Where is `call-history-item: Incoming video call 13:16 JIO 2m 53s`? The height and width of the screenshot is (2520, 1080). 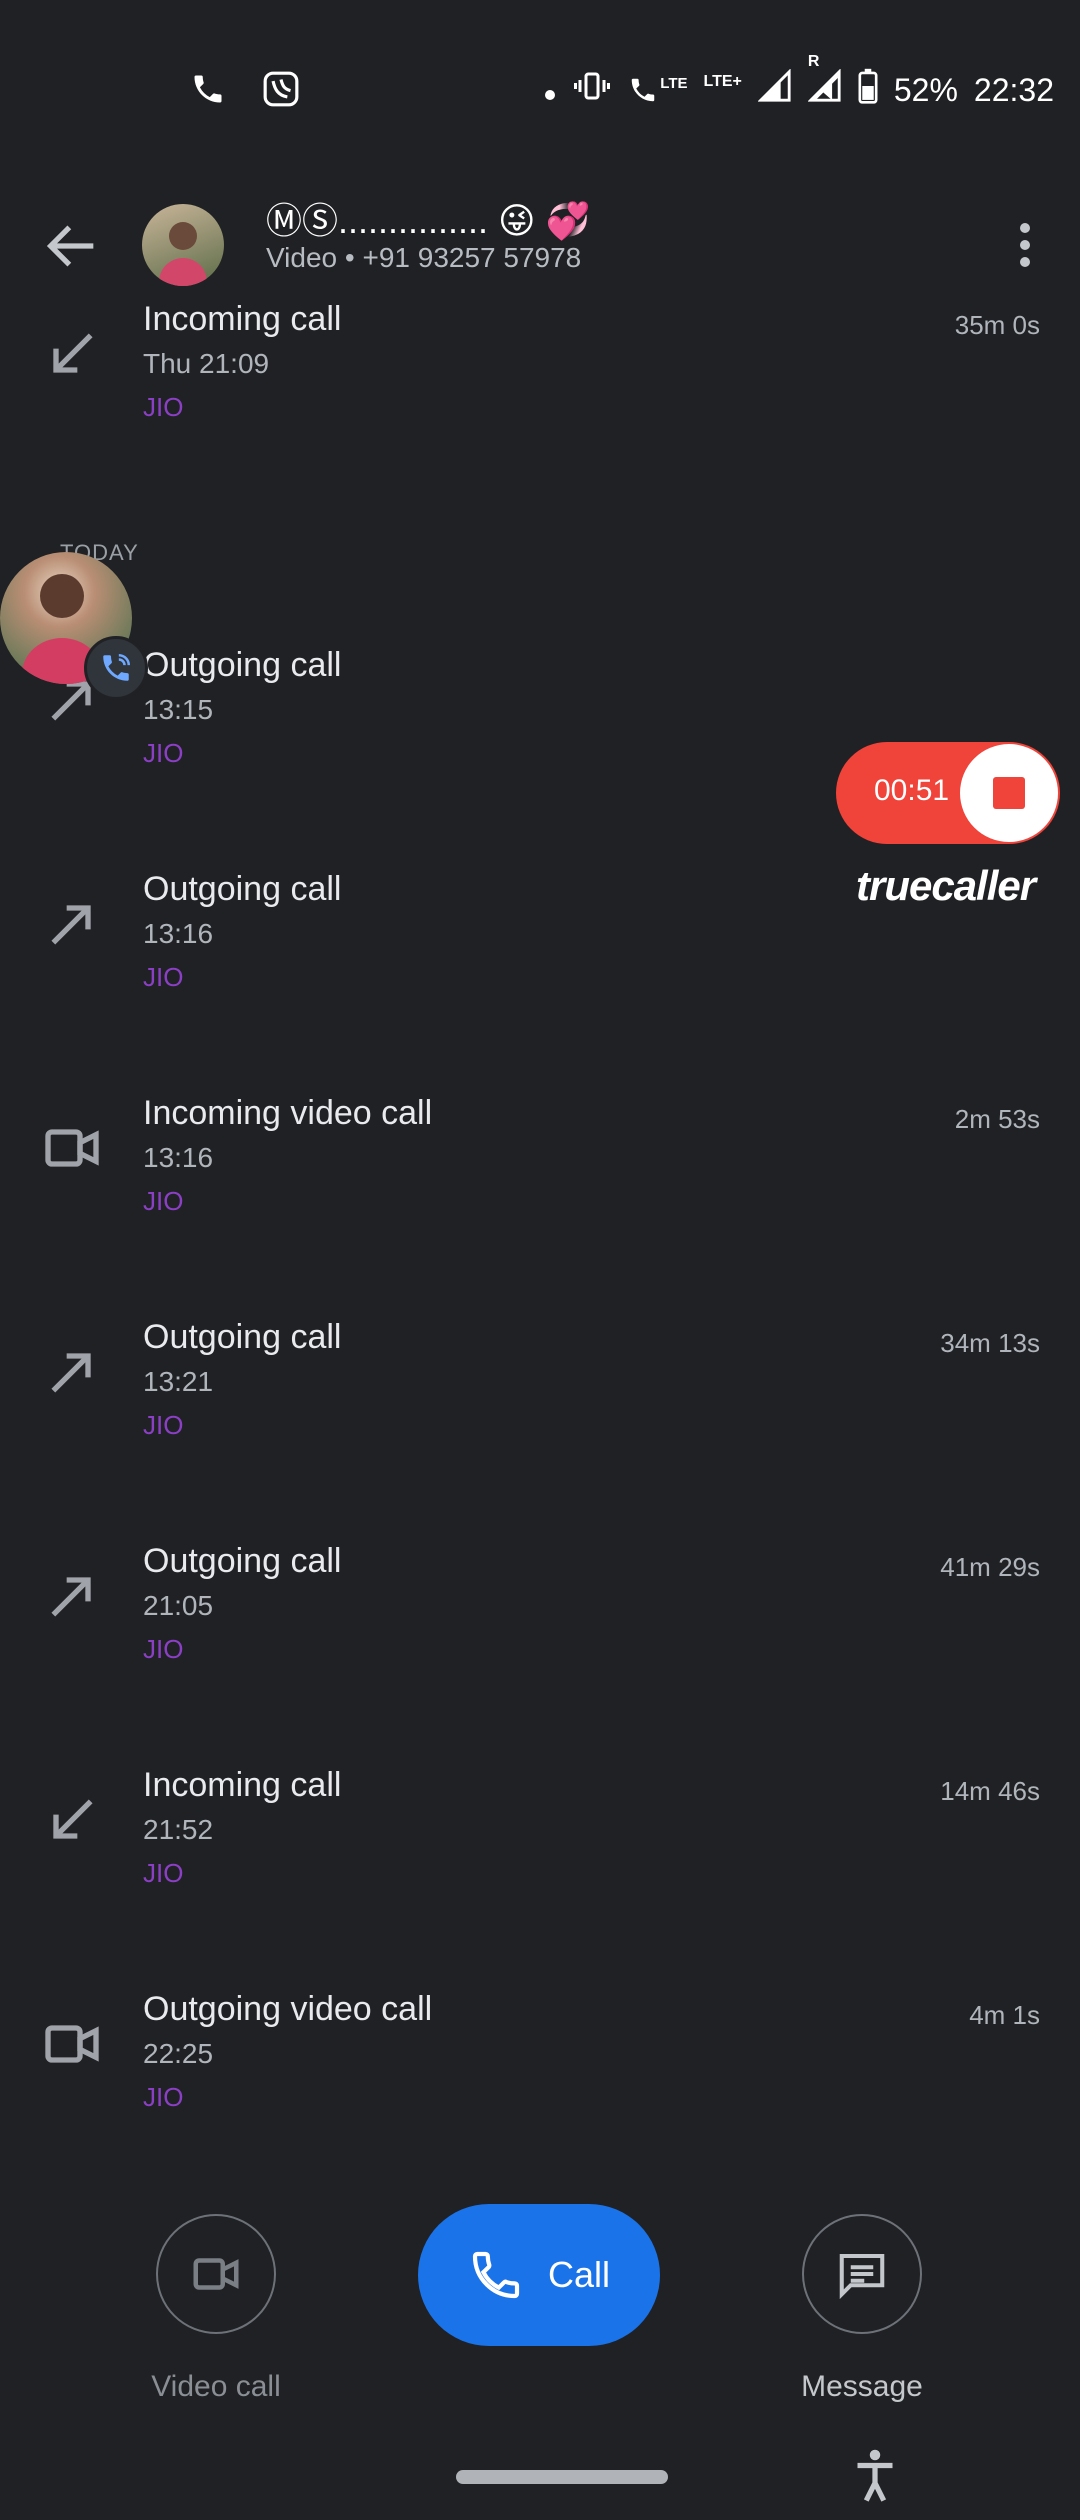 call-history-item: Incoming video call 13:16 JIO 2m 53s is located at coordinates (540, 1194).